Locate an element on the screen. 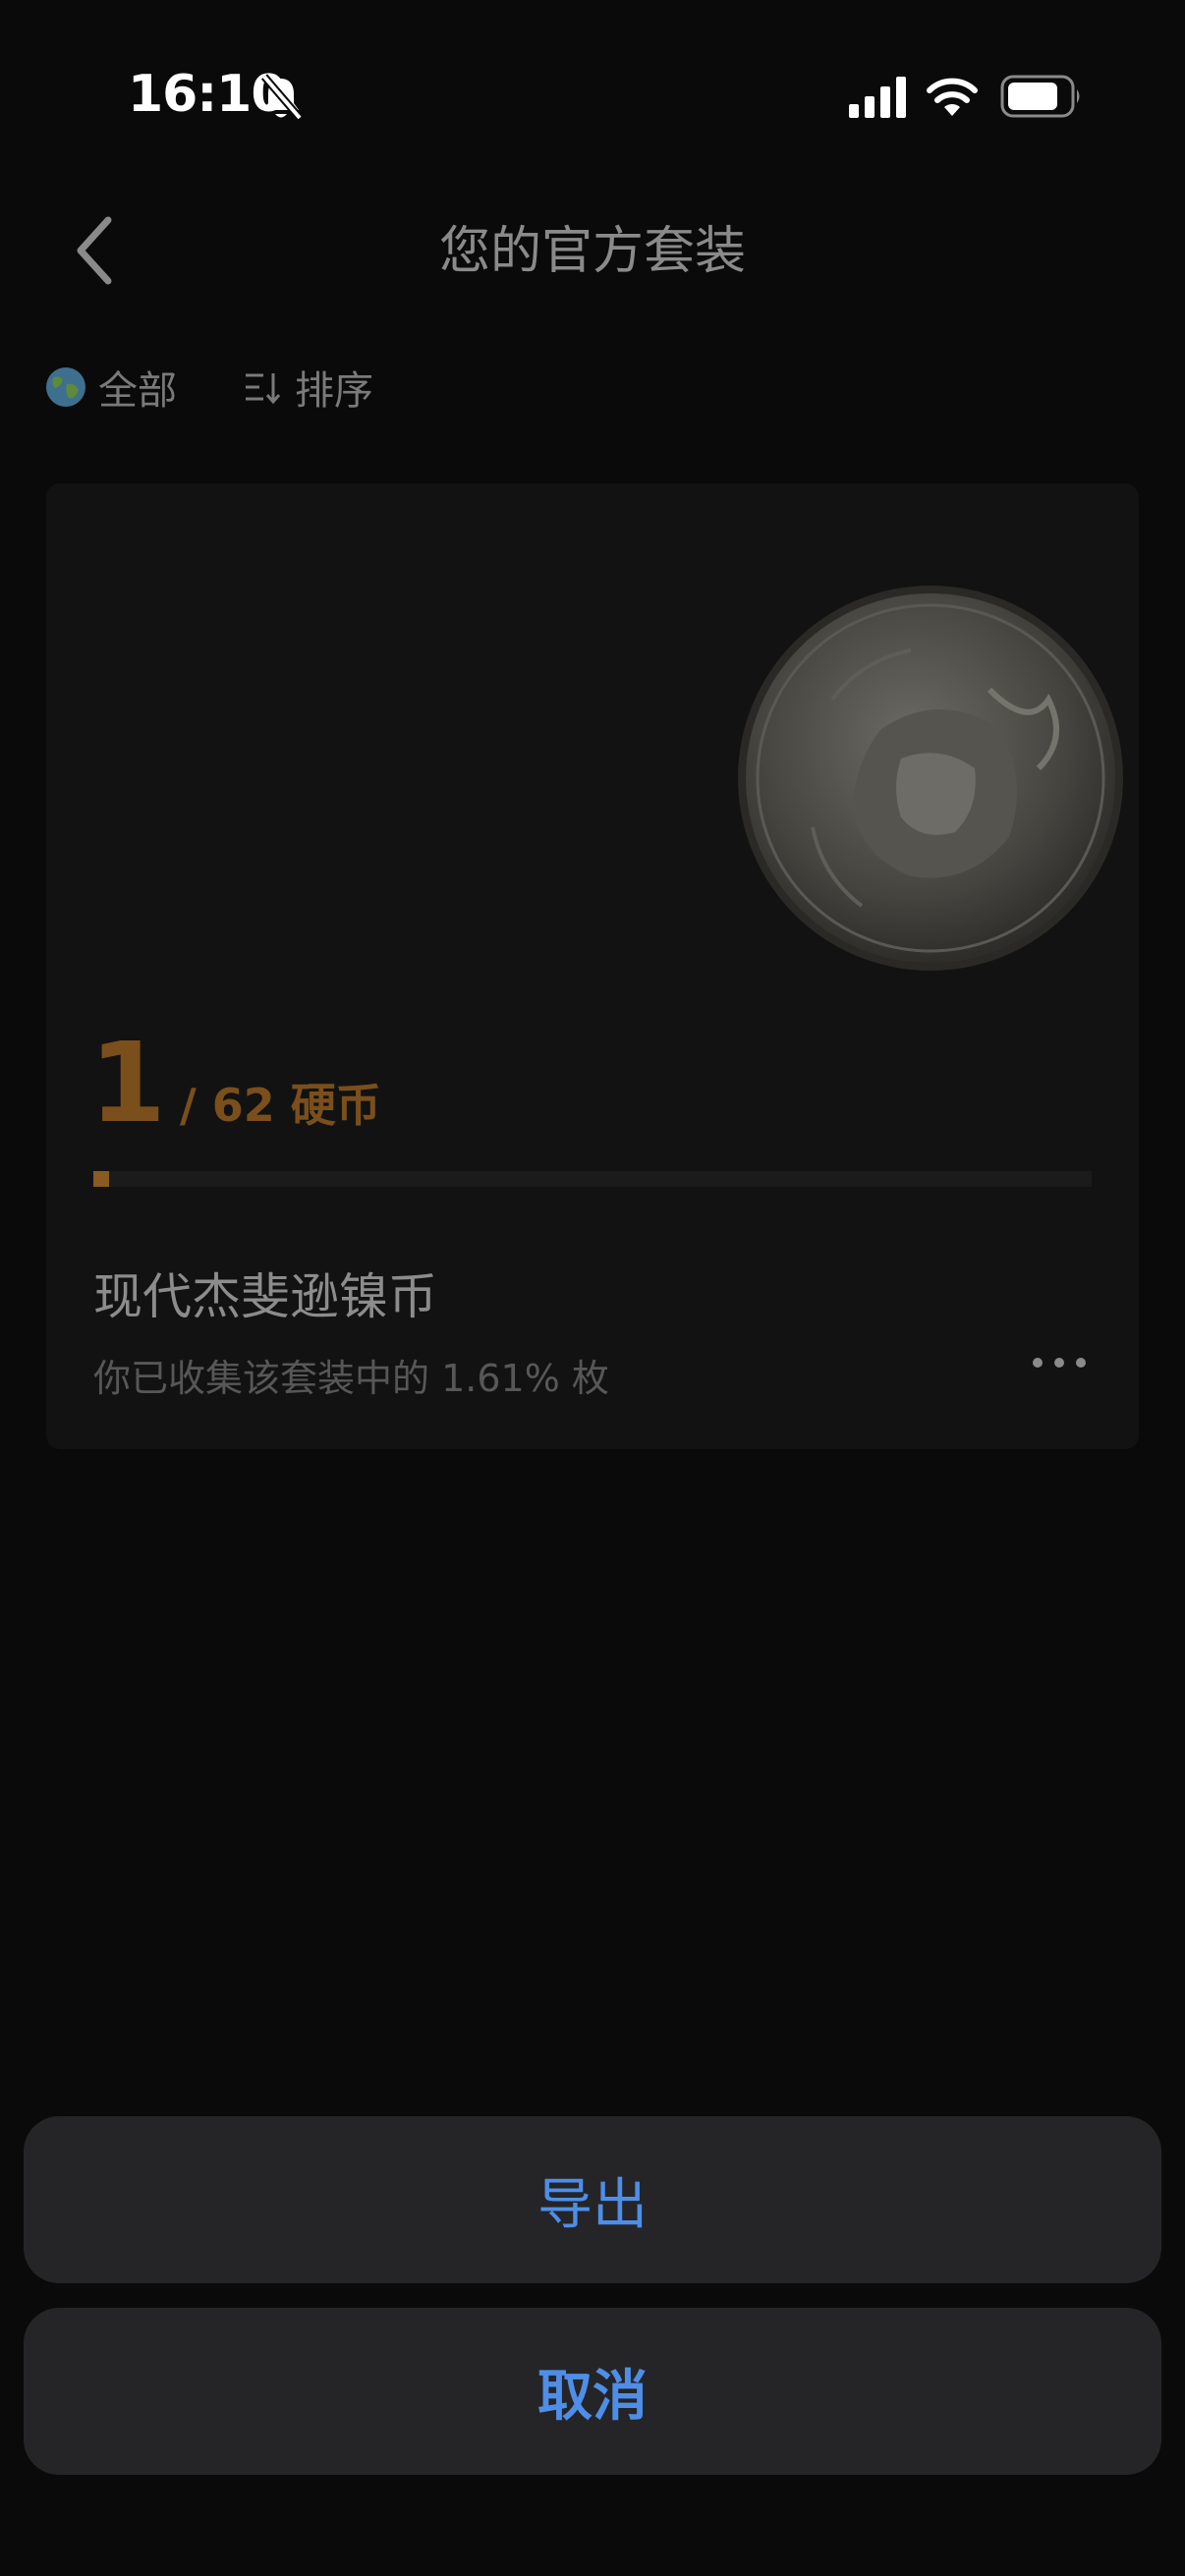  page-title: 您的官方套装 is located at coordinates (592, 251).